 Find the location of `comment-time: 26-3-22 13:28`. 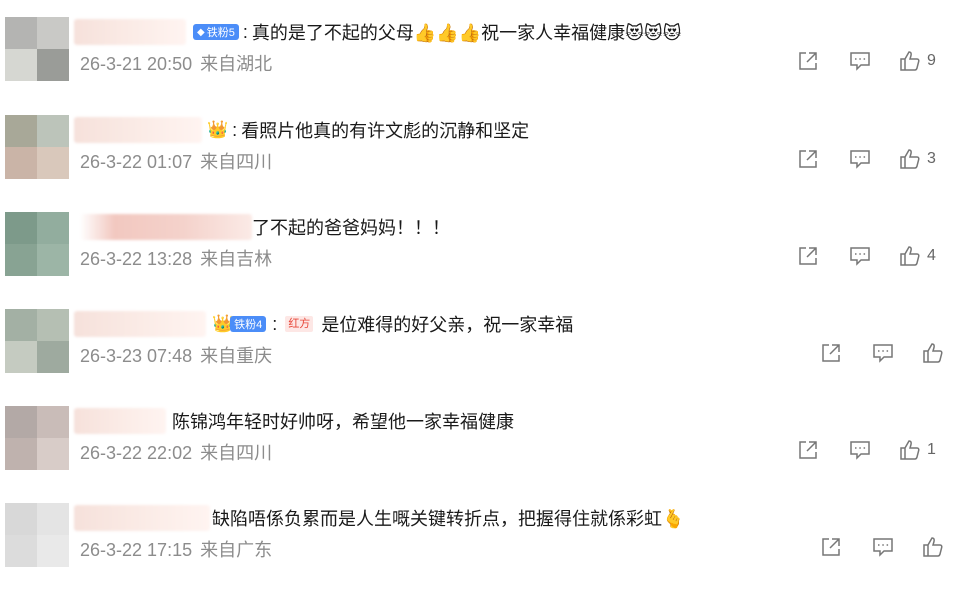

comment-time: 26-3-22 13:28 is located at coordinates (136, 259).